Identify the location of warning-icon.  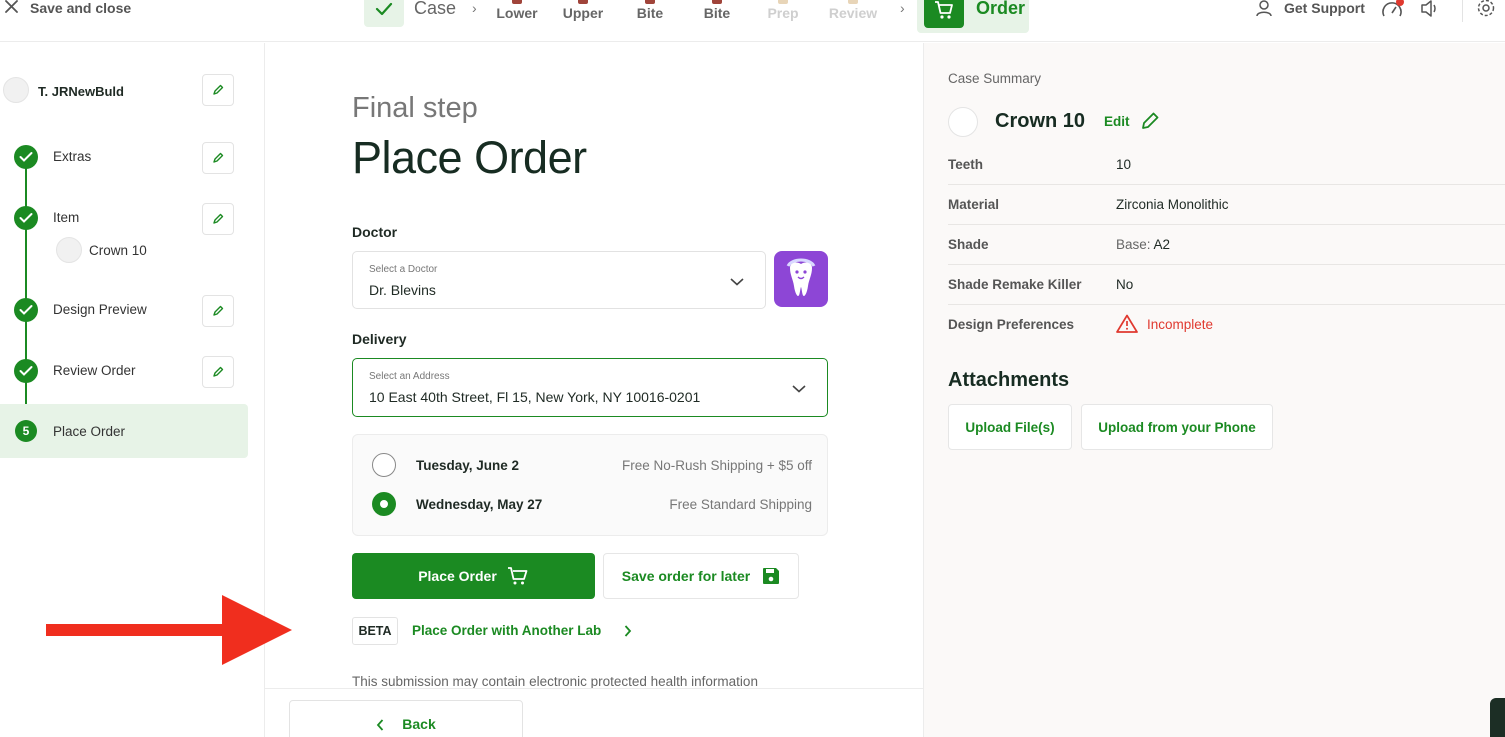
(1127, 323).